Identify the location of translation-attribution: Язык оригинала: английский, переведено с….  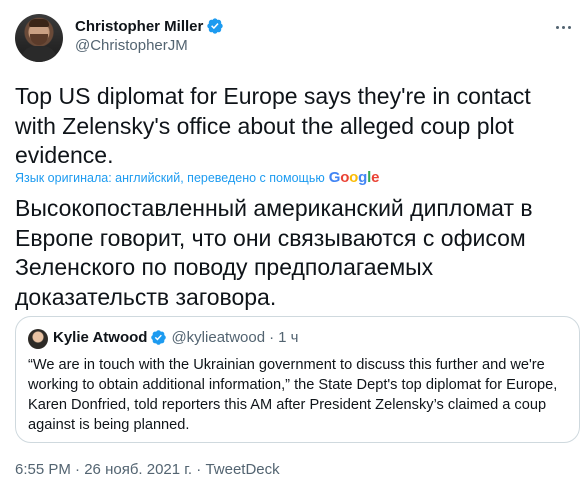
(197, 177).